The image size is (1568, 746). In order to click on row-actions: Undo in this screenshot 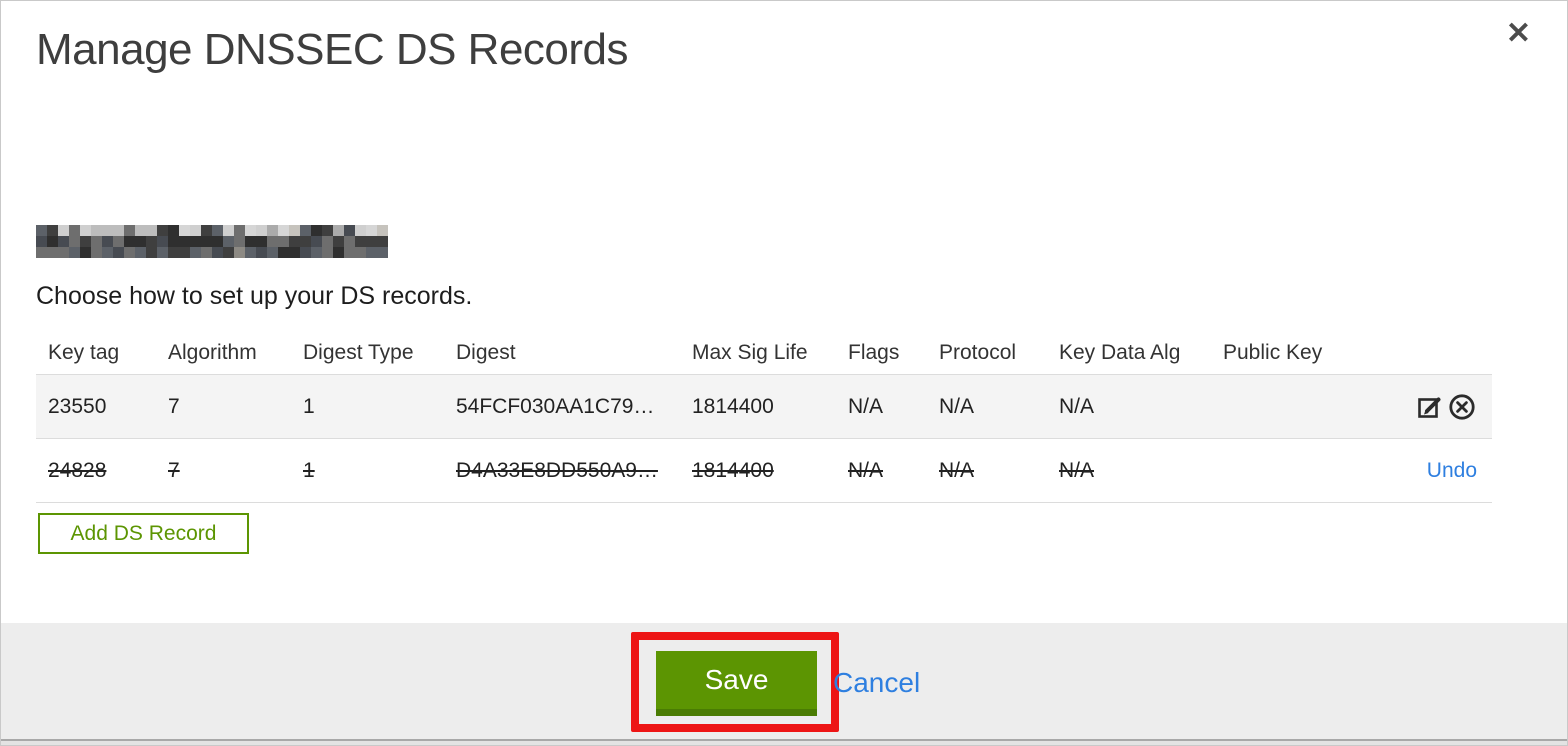, I will do `click(1435, 471)`.